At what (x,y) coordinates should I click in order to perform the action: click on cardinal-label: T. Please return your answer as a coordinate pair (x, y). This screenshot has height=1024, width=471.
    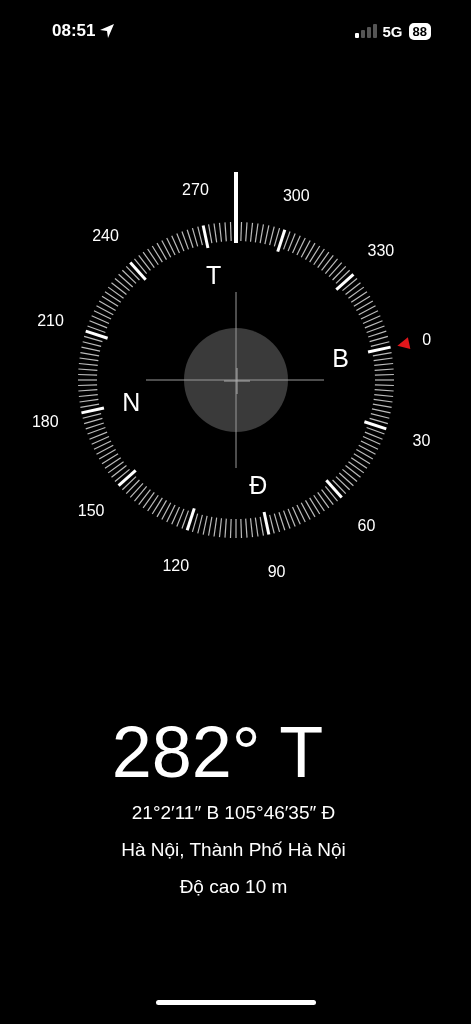
    Looking at the image, I should click on (214, 275).